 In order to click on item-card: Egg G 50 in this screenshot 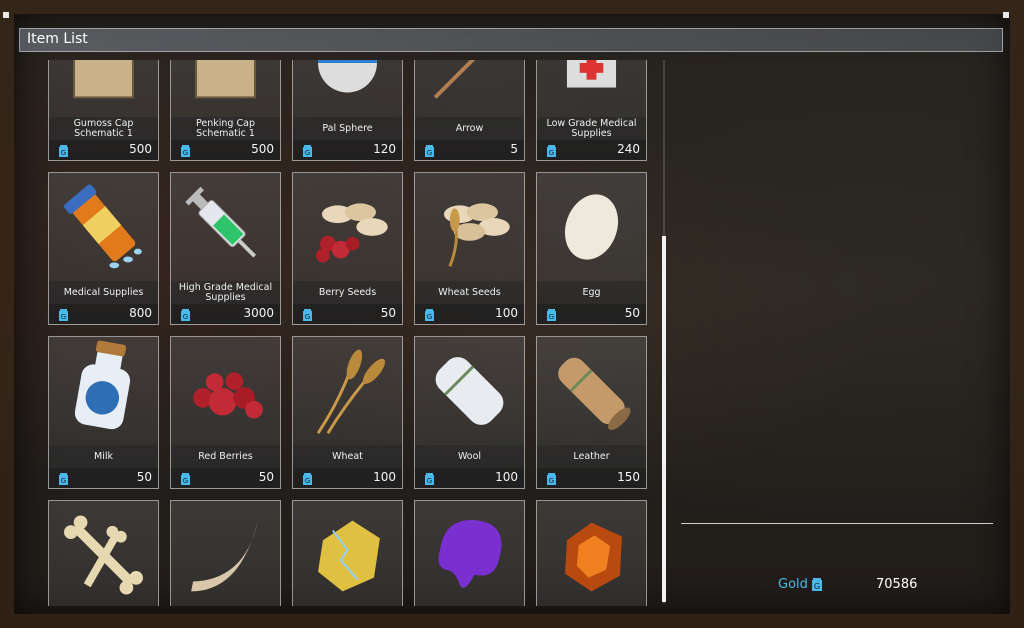, I will do `click(591, 248)`.